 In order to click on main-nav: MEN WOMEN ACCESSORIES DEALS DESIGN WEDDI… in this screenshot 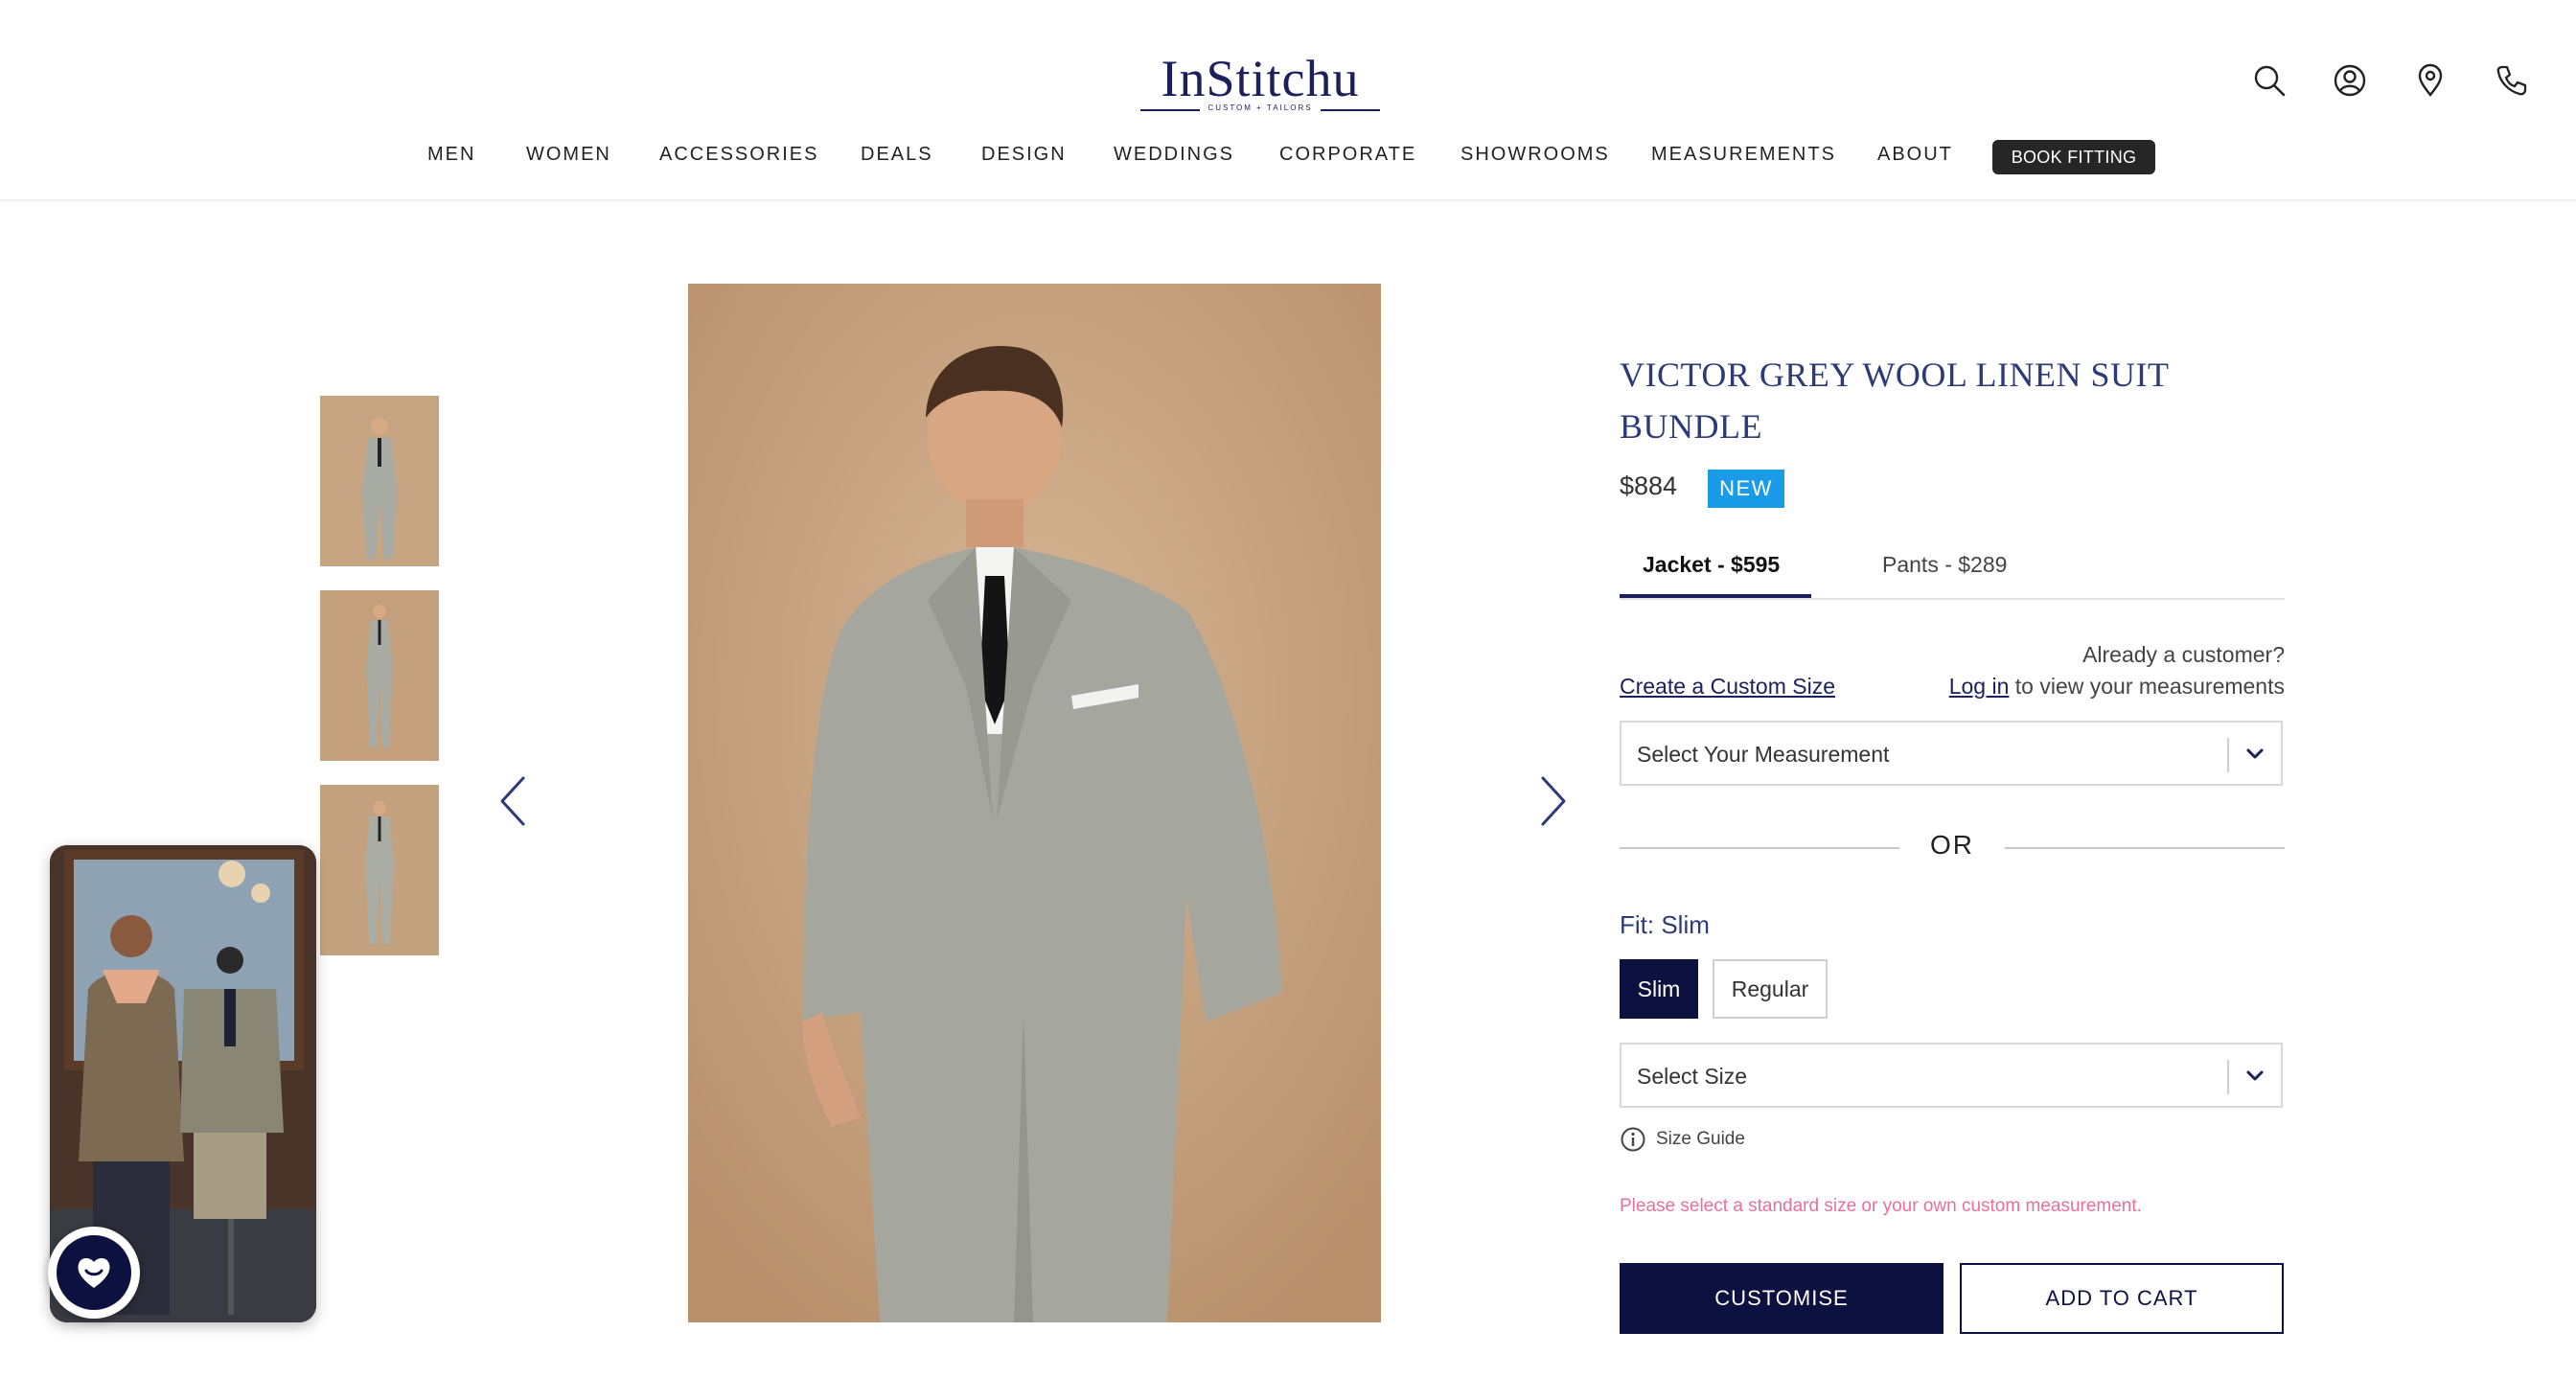, I will do `click(1288, 157)`.